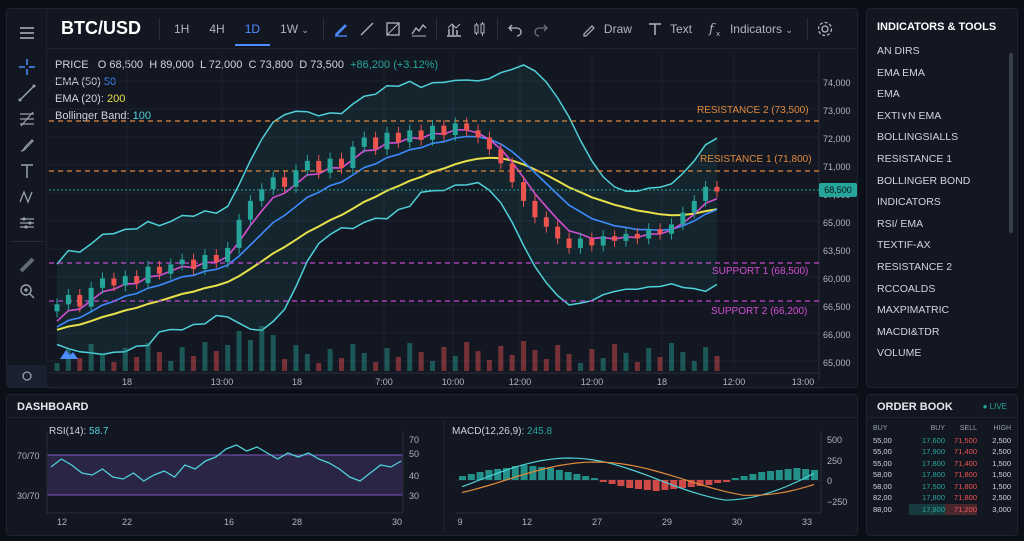 The height and width of the screenshot is (541, 1024). Describe the element at coordinates (942, 354) in the screenshot. I see `indicator-item: VOLUME` at that location.